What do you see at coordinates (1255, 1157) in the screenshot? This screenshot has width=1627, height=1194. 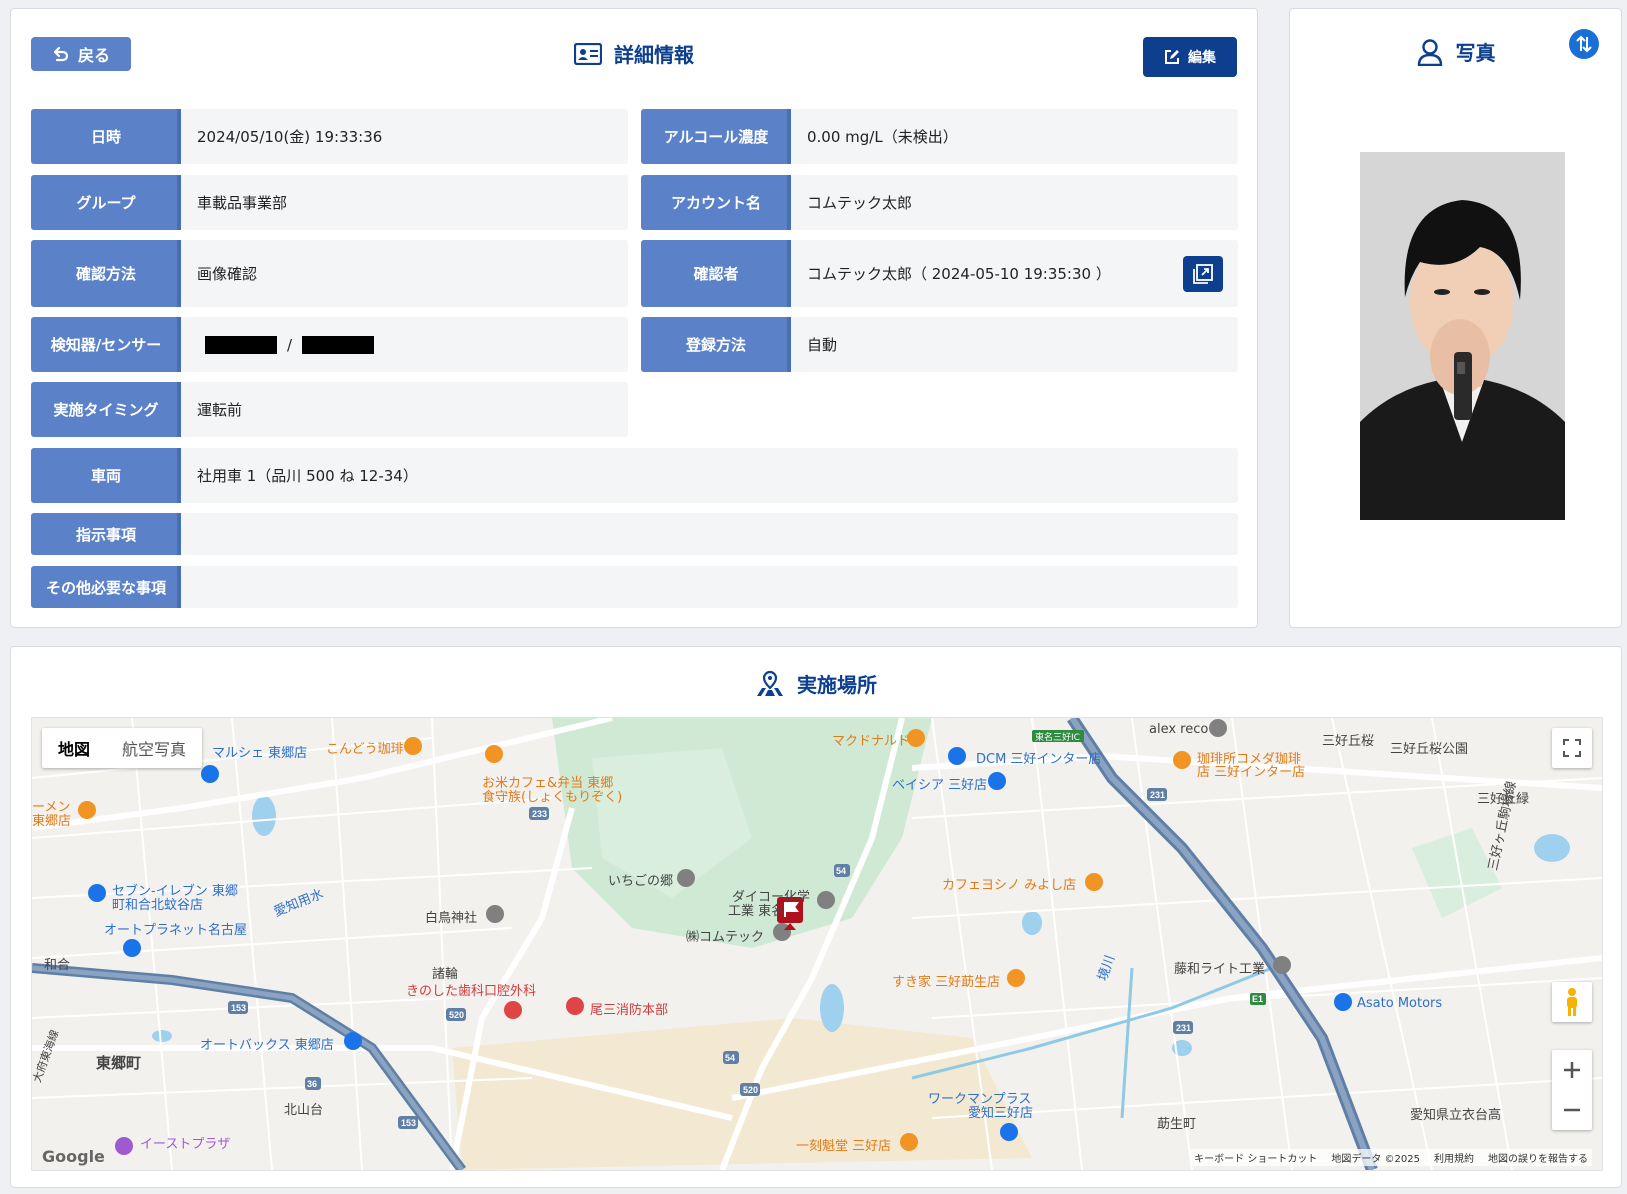 I see `keyboard-shortcuts-link: キーボード ショートカット` at bounding box center [1255, 1157].